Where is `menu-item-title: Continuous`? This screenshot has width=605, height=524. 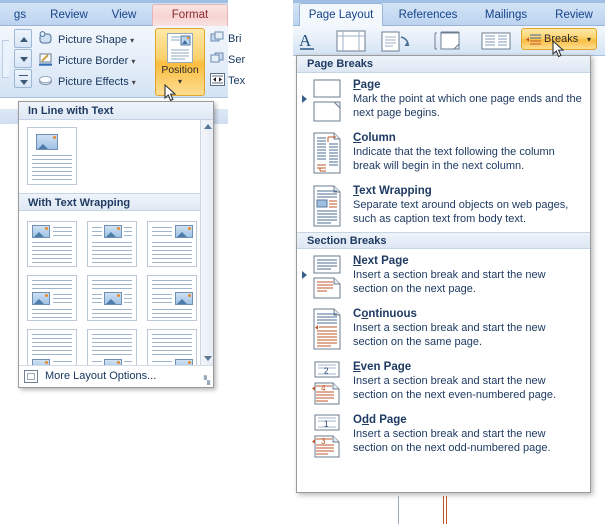 menu-item-title: Continuous is located at coordinates (385, 314).